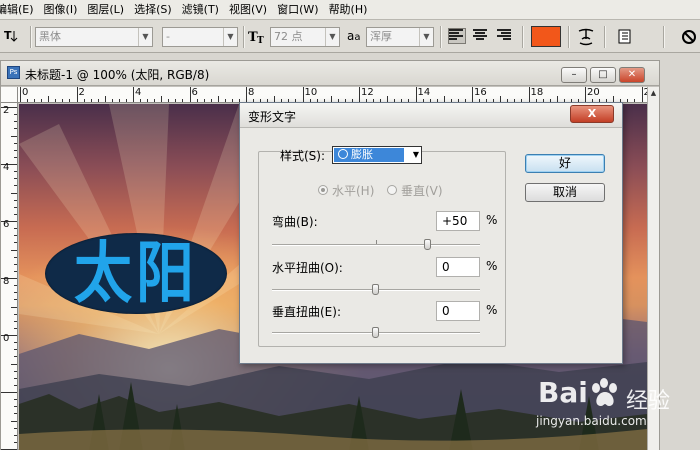 The height and width of the screenshot is (450, 700). I want to click on text-color-swatch, so click(546, 36).